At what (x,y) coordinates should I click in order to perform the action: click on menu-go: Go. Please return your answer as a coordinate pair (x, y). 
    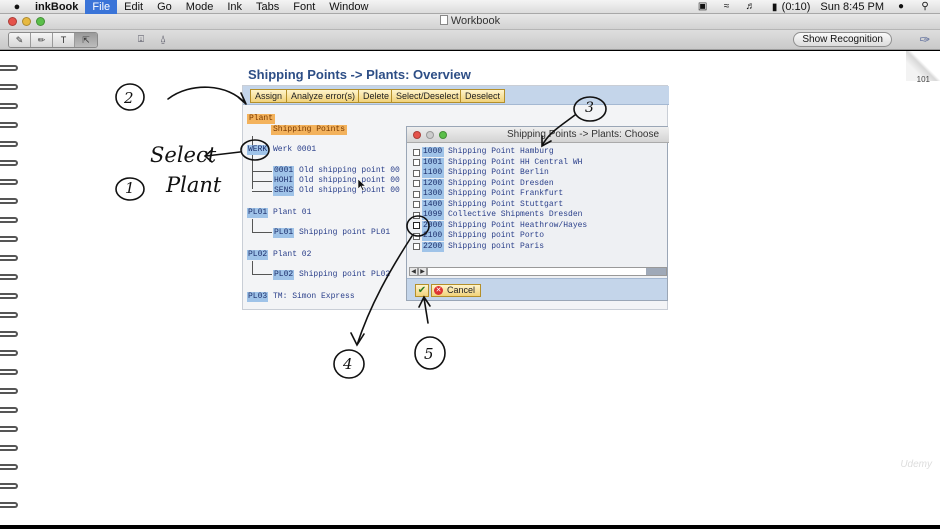
    Looking at the image, I should click on (164, 7).